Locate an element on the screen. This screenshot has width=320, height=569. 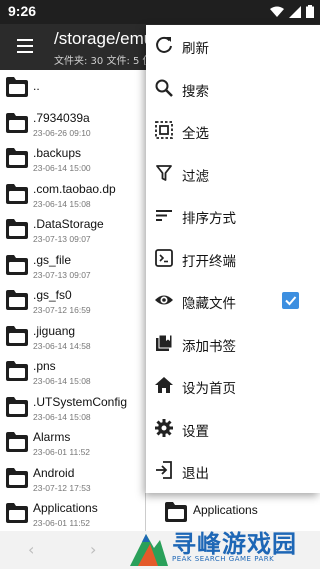
watermark: 寻峰游戏园 PEAK SEARCH GAME PARK is located at coordinates (224, 546).